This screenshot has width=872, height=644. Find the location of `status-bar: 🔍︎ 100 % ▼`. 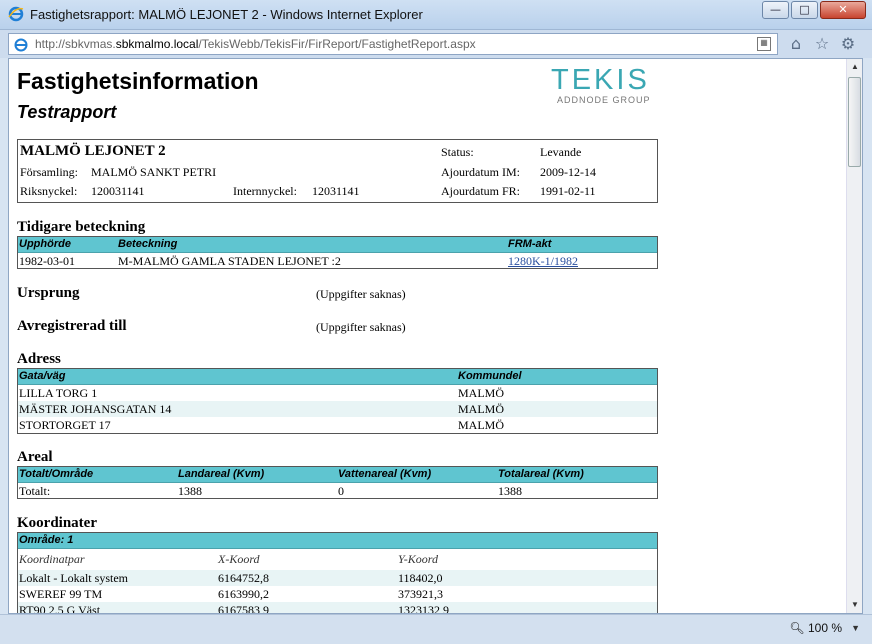

status-bar: 🔍︎ 100 % ▼ is located at coordinates (436, 629).